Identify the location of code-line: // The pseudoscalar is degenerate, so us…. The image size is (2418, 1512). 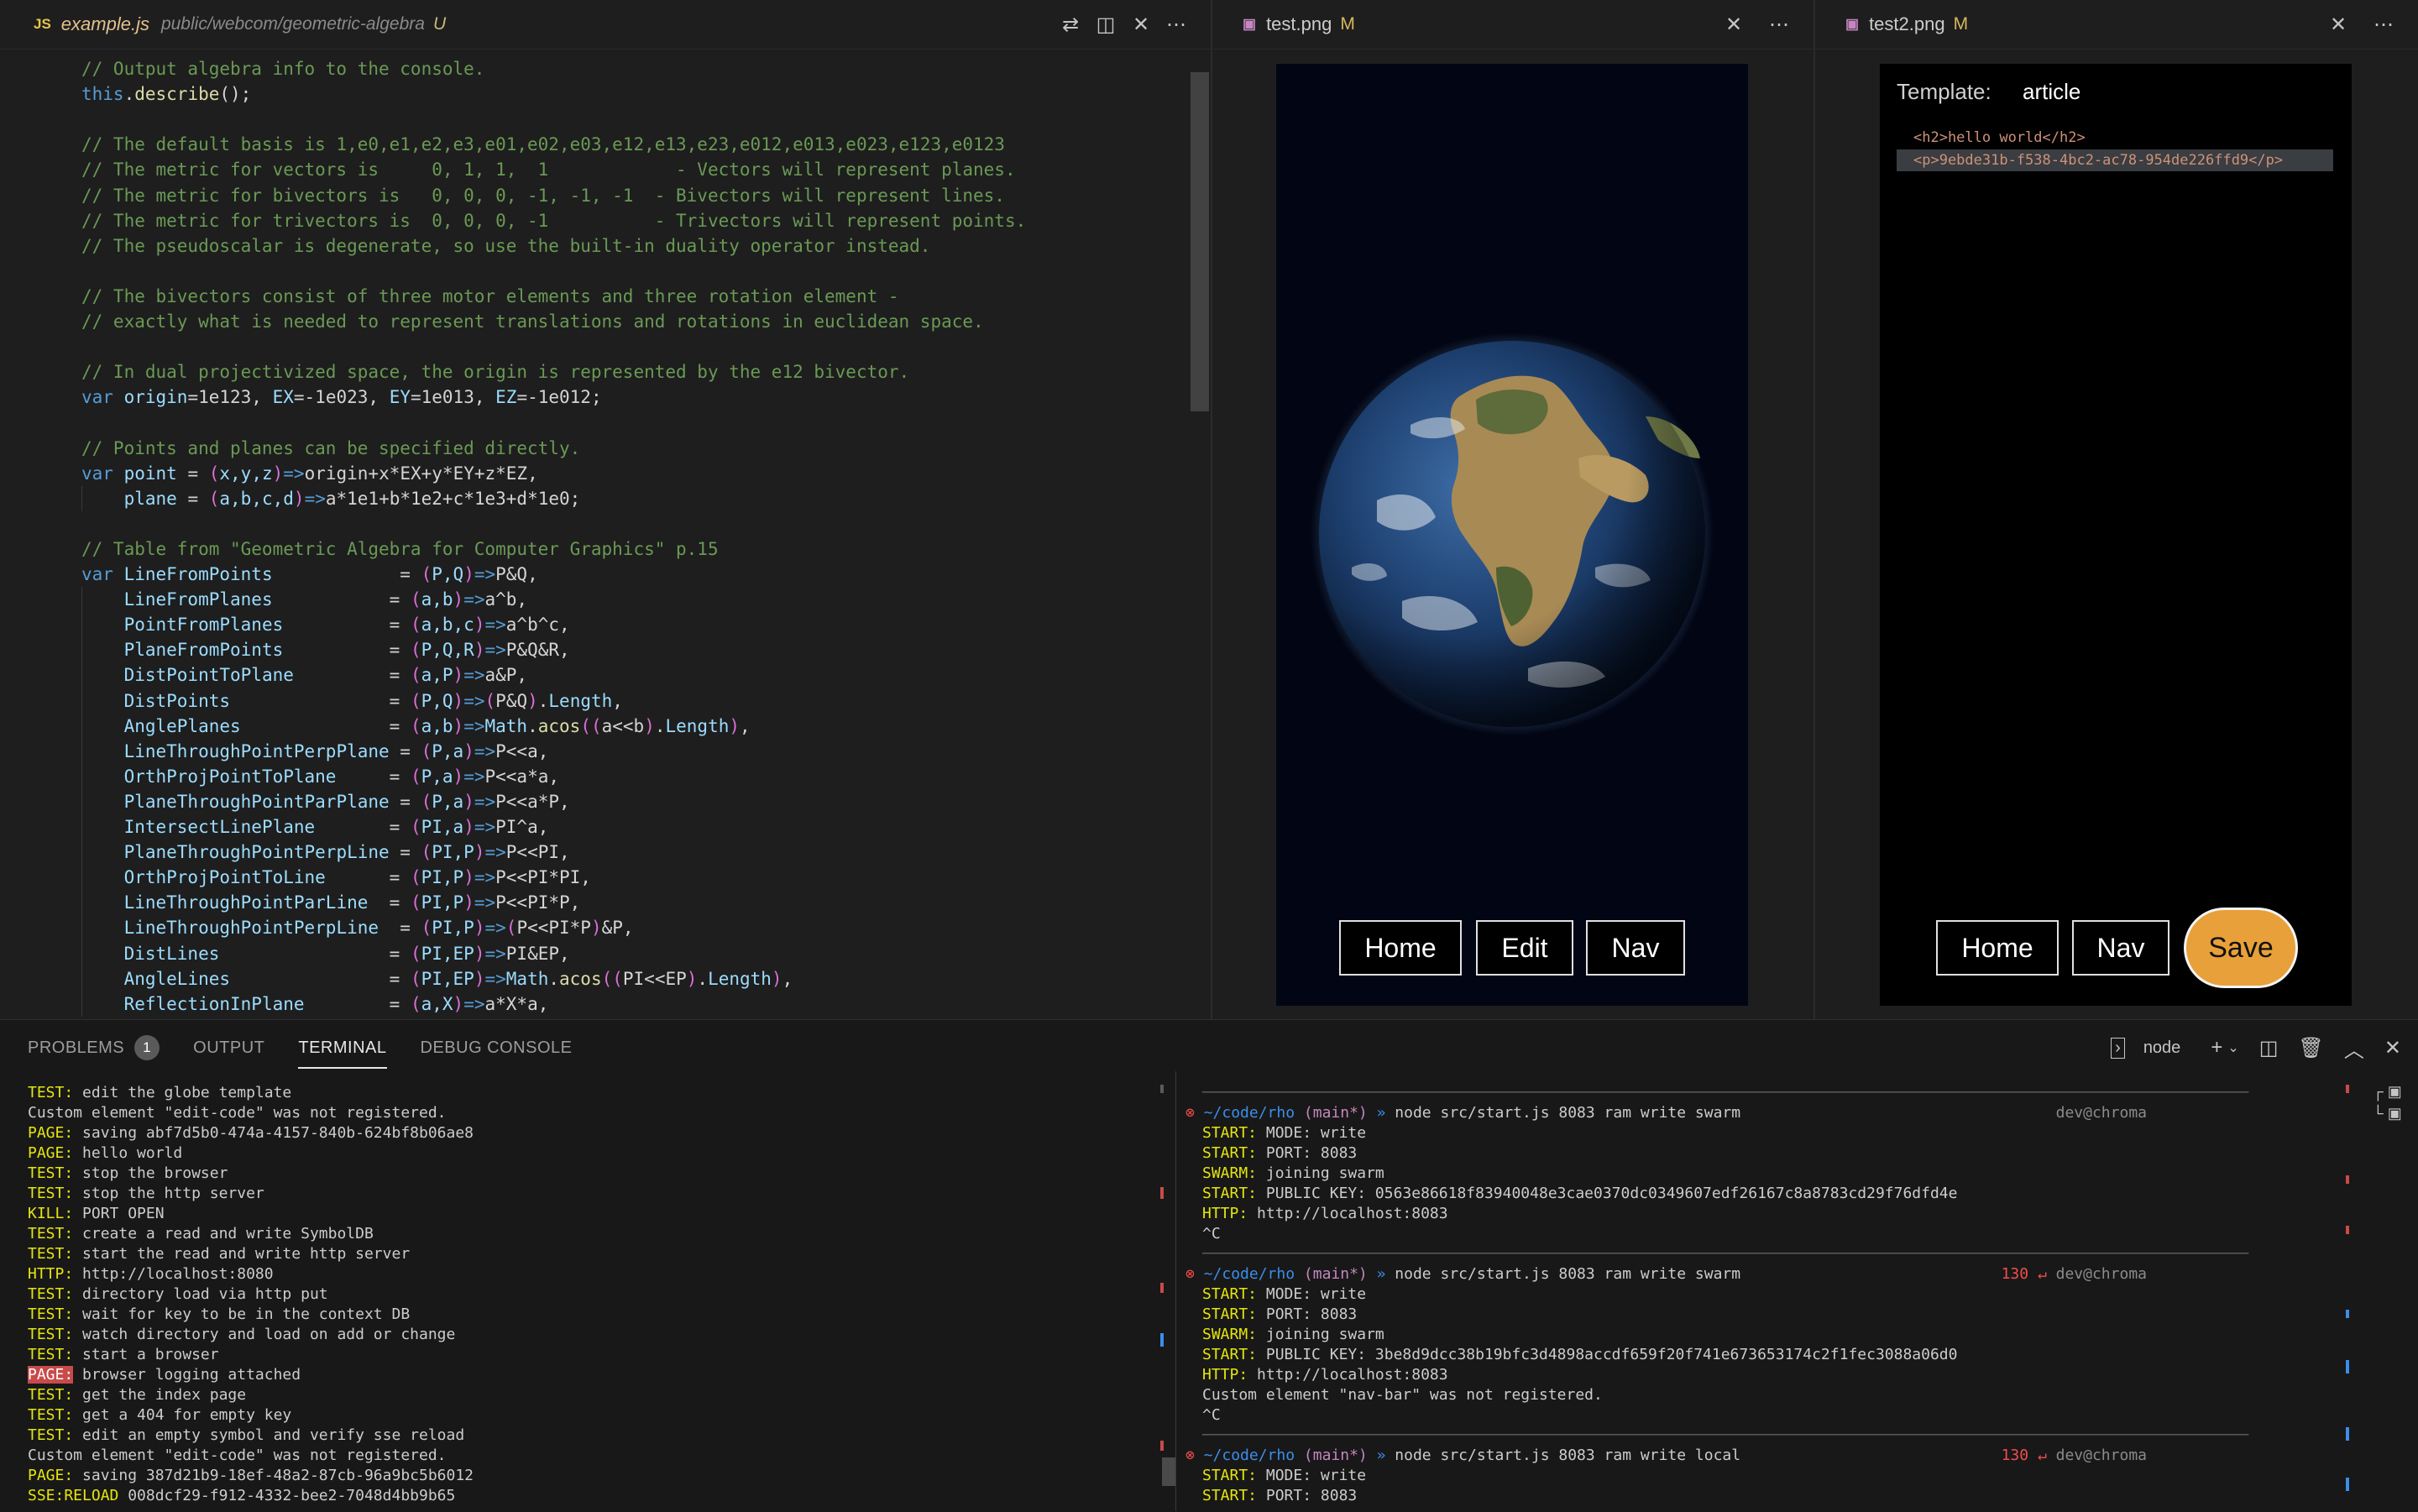
(505, 246).